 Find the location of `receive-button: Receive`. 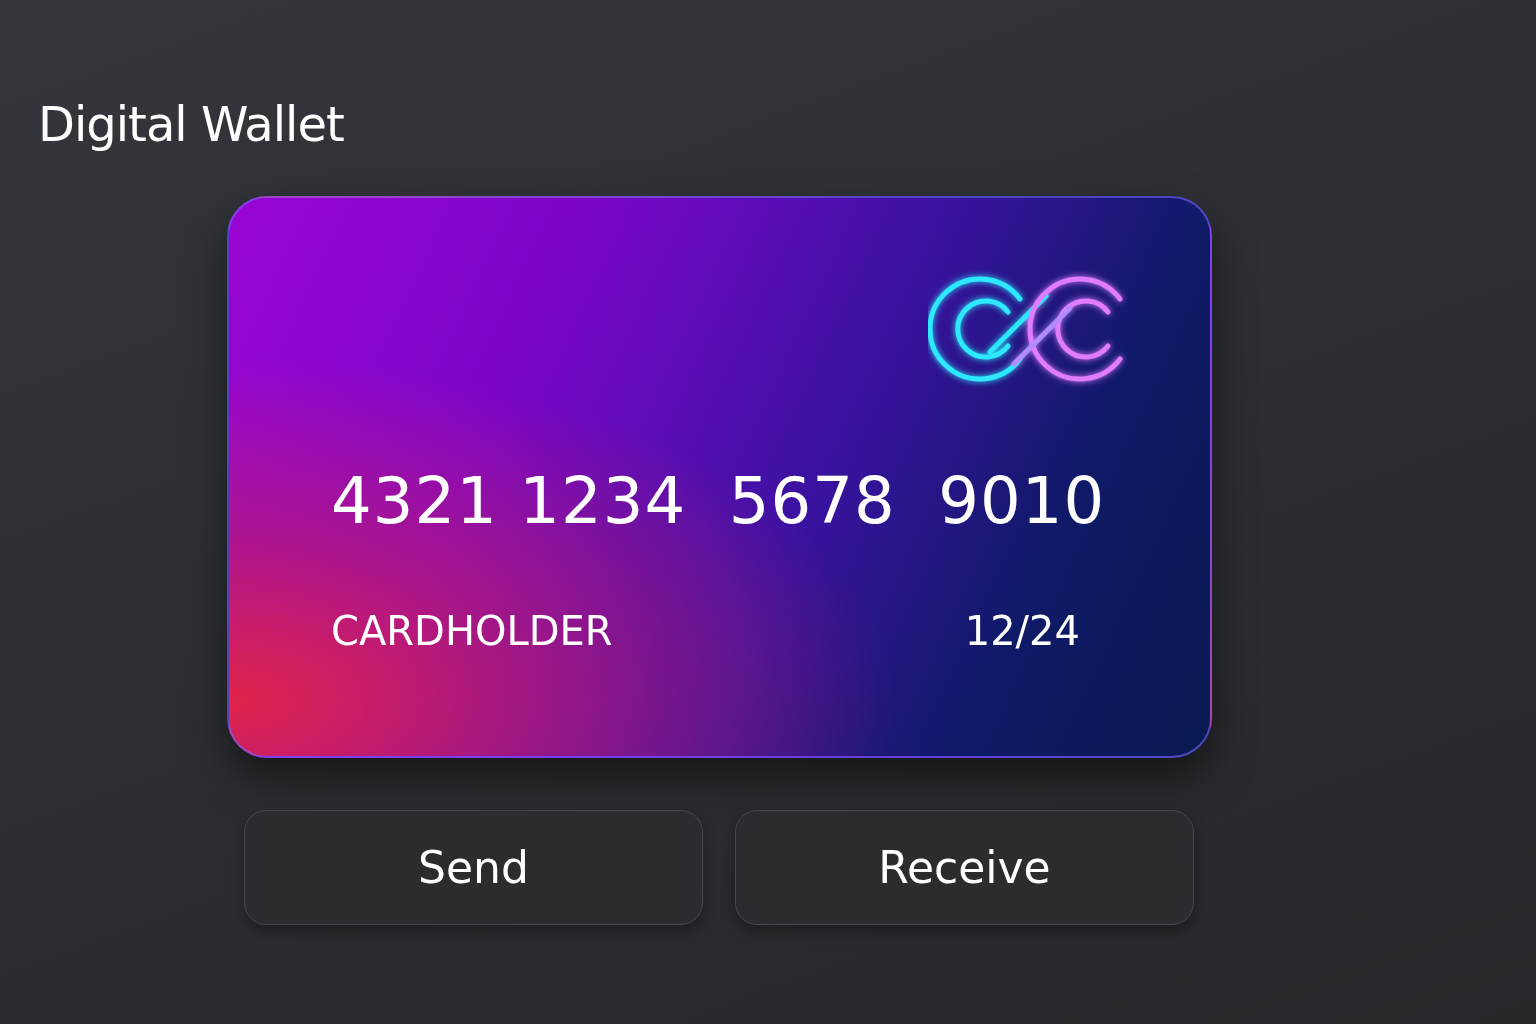

receive-button: Receive is located at coordinates (964, 867).